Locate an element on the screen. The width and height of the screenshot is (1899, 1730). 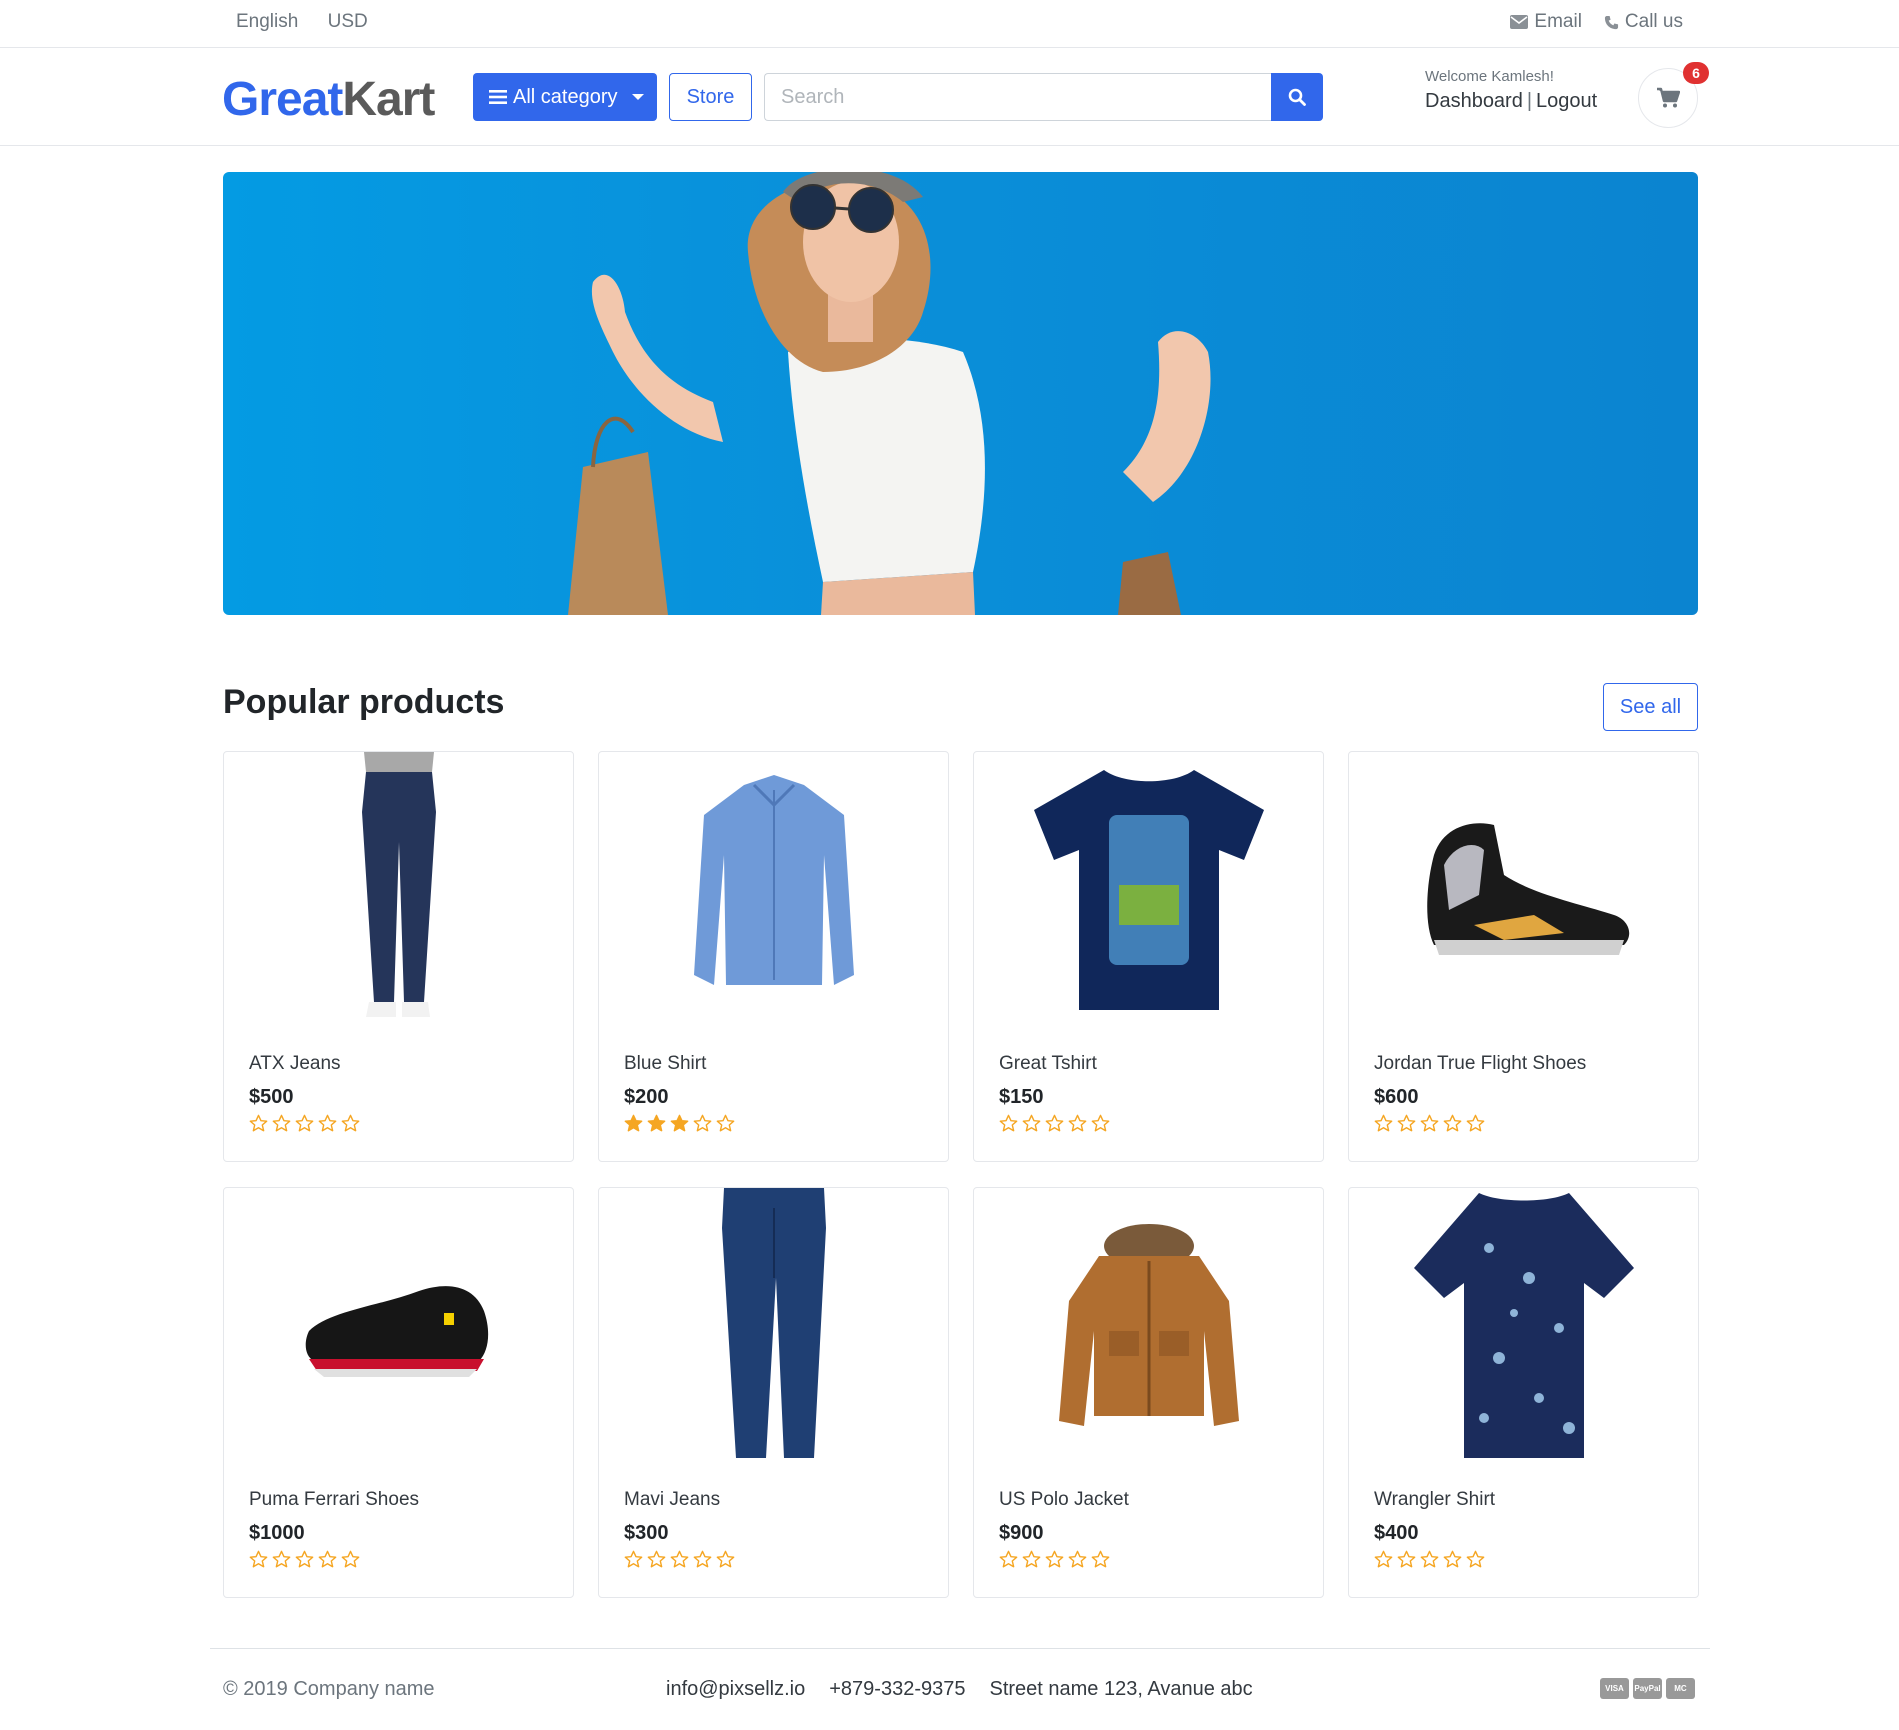
copyright-text: © 2019 Company name is located at coordinates (329, 1689).